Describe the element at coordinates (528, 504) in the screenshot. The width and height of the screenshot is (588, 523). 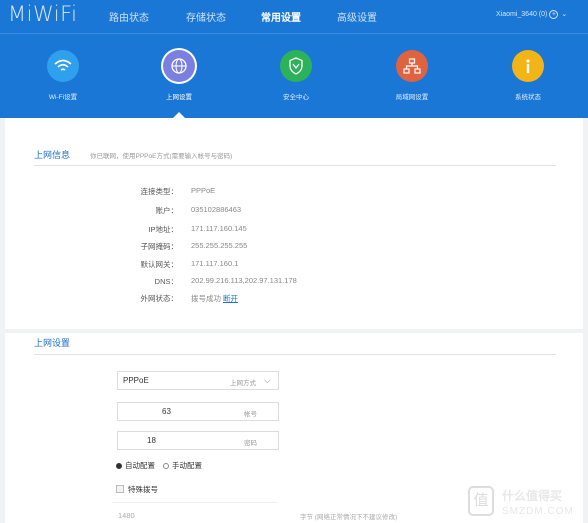
I see `watermark: 值 什么值得买 SMZDM.COM` at that location.